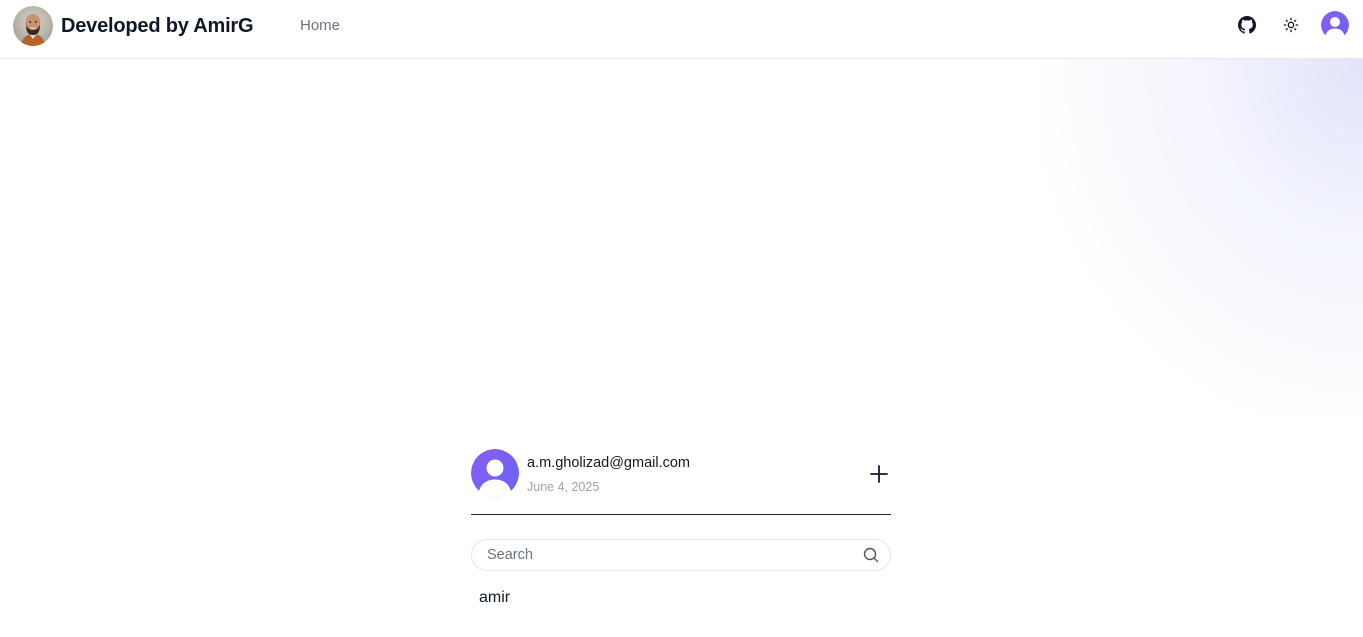 The width and height of the screenshot is (1363, 637). I want to click on plus-icon, so click(879, 474).